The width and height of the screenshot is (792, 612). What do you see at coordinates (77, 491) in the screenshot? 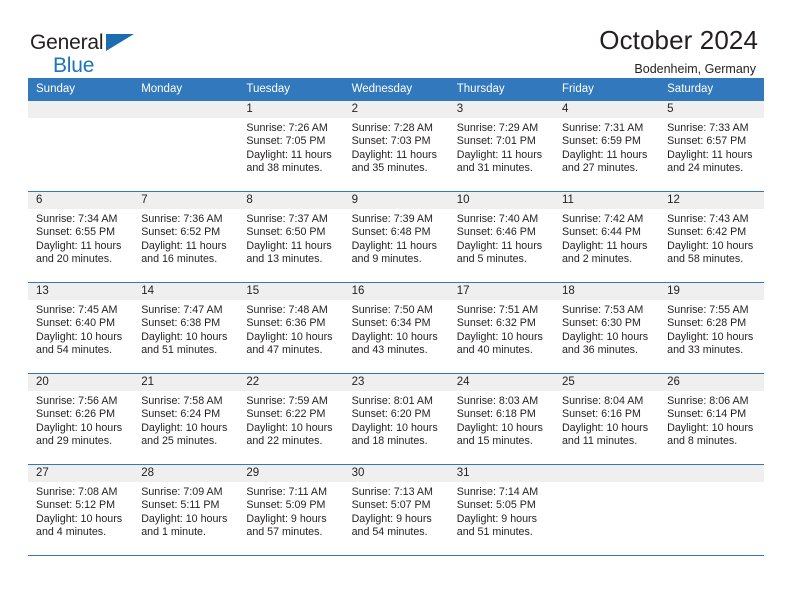
I see `sunrise-text: Sunrise: 7:08 AM` at bounding box center [77, 491].